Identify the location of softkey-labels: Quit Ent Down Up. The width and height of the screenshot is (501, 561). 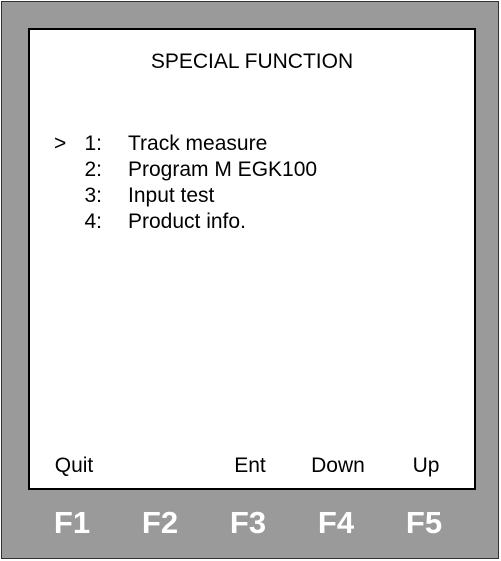
(252, 466).